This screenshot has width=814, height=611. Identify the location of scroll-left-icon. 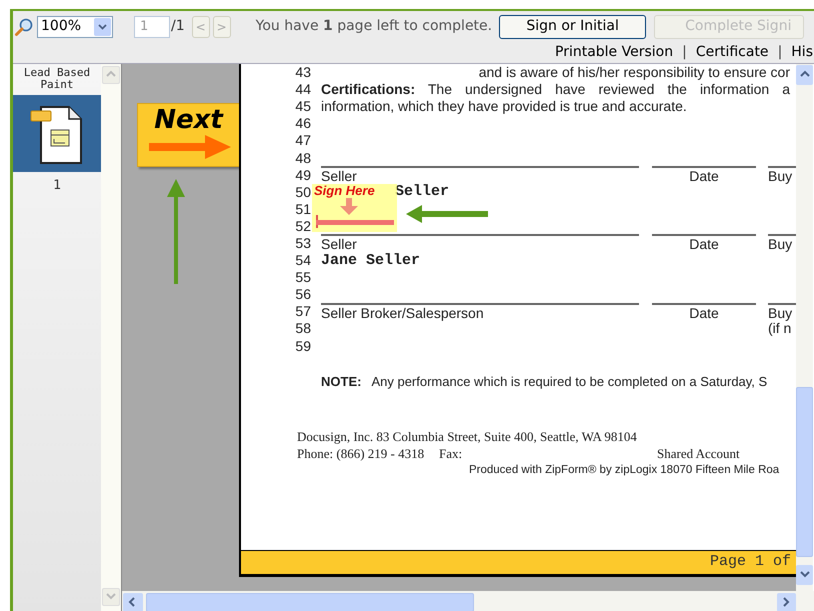
(133, 601).